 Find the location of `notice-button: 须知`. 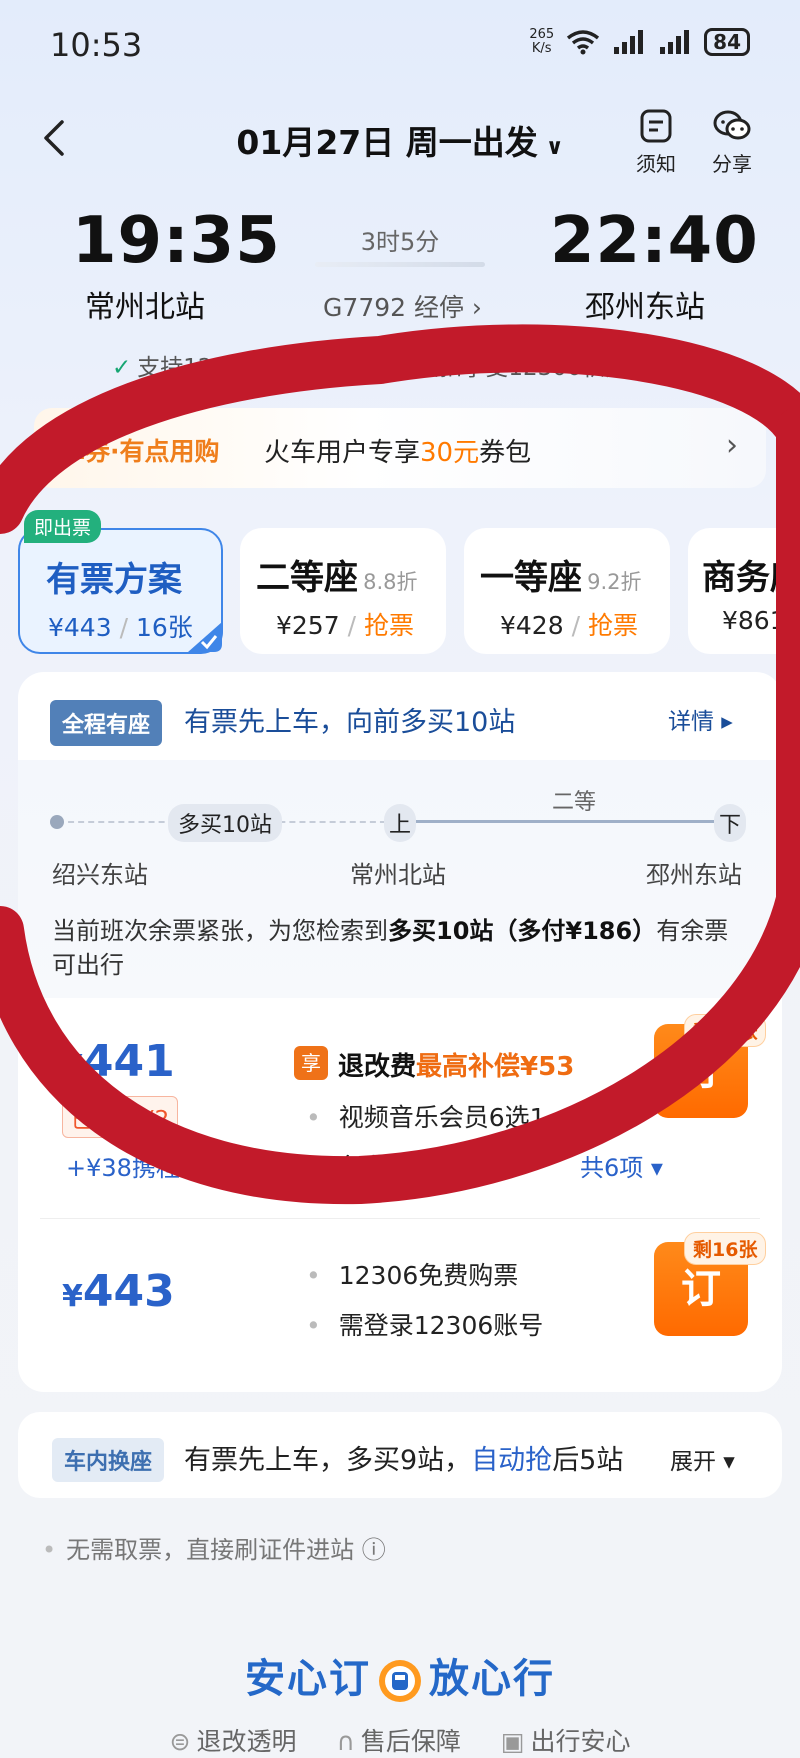

notice-button: 须知 is located at coordinates (656, 142).